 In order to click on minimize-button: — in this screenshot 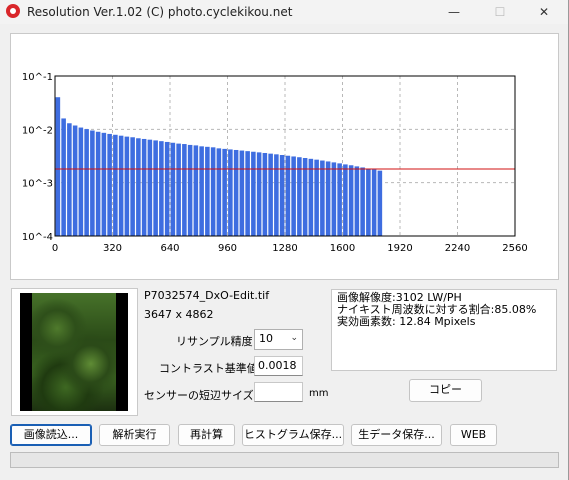, I will do `click(454, 12)`.